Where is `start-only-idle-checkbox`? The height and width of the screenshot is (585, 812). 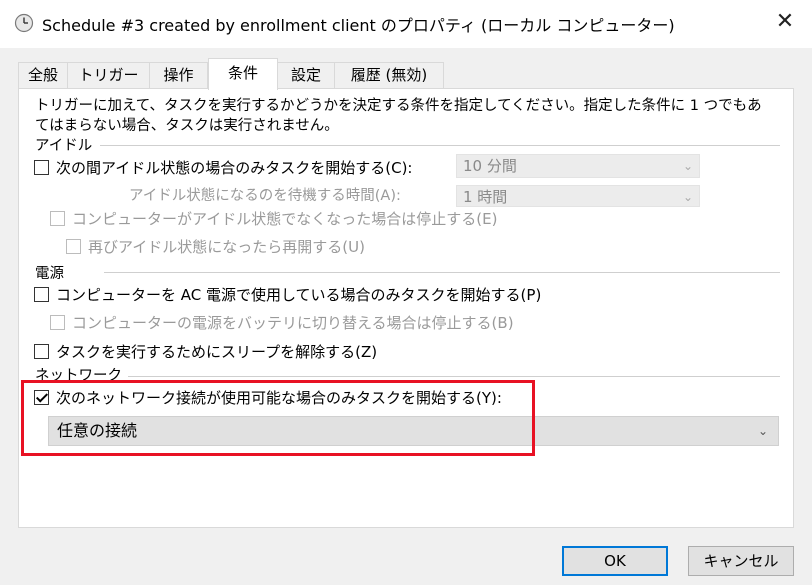 start-only-idle-checkbox is located at coordinates (41, 167).